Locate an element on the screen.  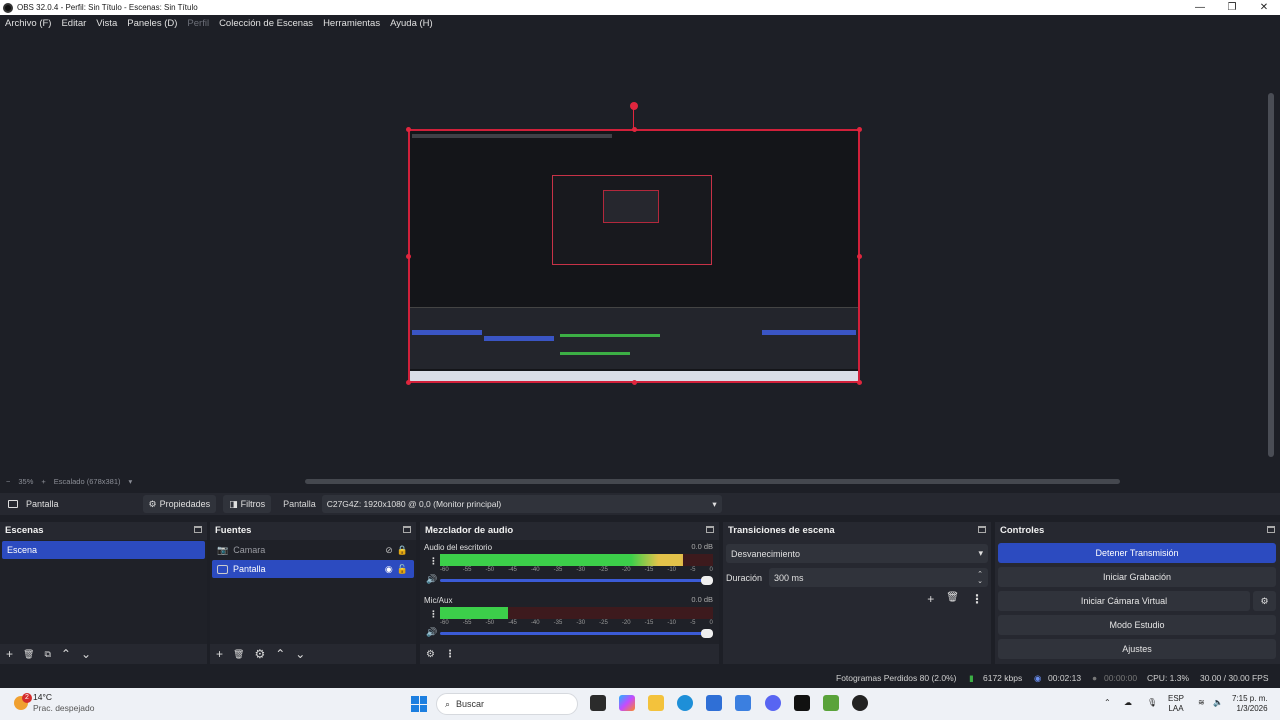
language-indicator: ESP LAA is located at coordinates (1176, 704).